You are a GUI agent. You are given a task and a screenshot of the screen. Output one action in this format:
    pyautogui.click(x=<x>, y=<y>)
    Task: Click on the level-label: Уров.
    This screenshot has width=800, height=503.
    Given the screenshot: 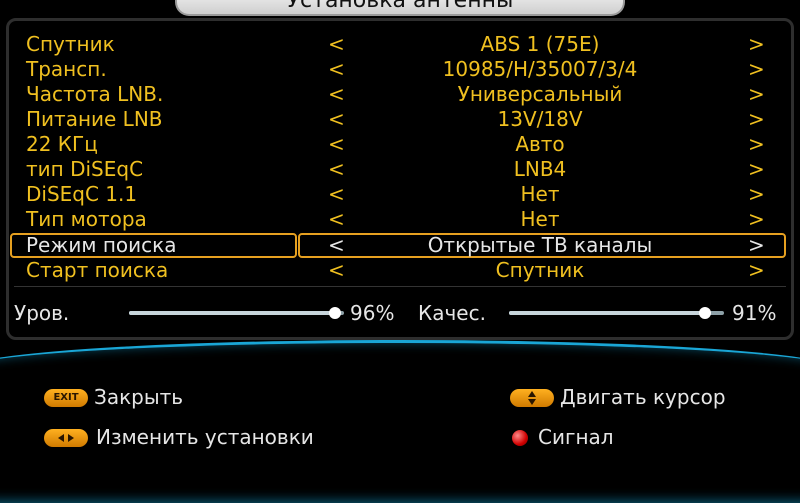 What is the action you would take?
    pyautogui.click(x=42, y=313)
    